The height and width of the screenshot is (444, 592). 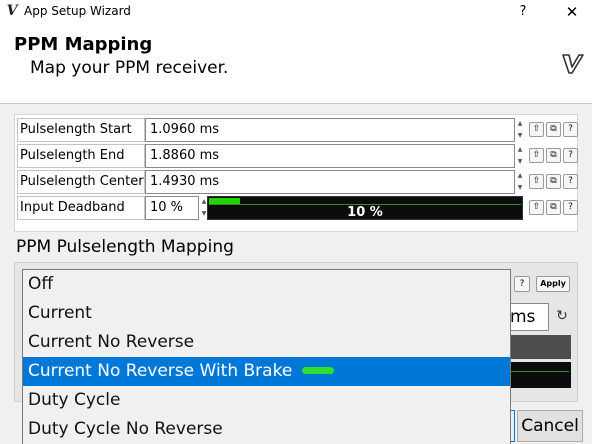 What do you see at coordinates (81, 182) in the screenshot?
I see `param-label: Pulselength Center` at bounding box center [81, 182].